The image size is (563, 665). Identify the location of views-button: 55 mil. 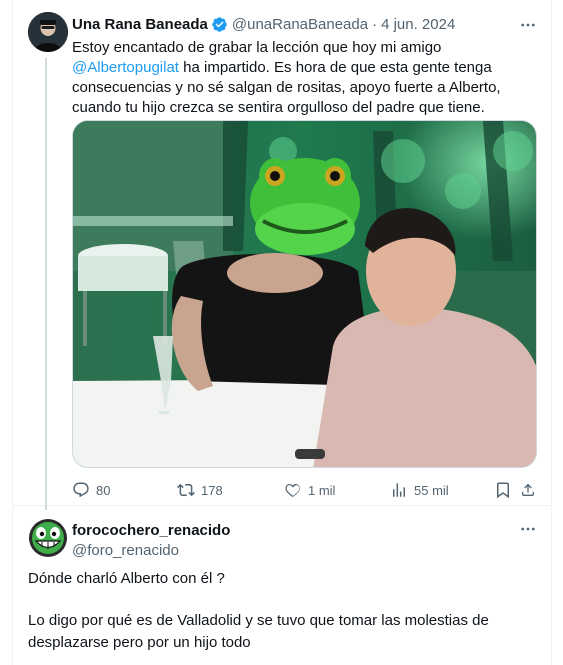
(442, 490).